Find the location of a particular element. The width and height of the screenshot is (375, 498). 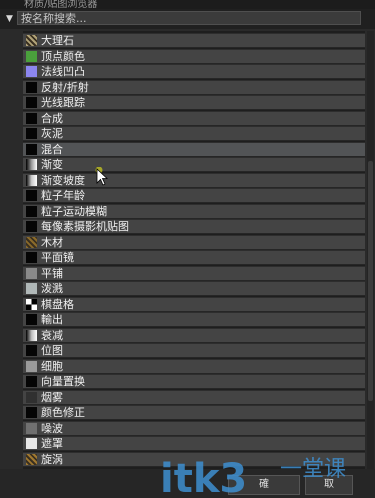

map-list-item-label: 向量置换 is located at coordinates (63, 381).